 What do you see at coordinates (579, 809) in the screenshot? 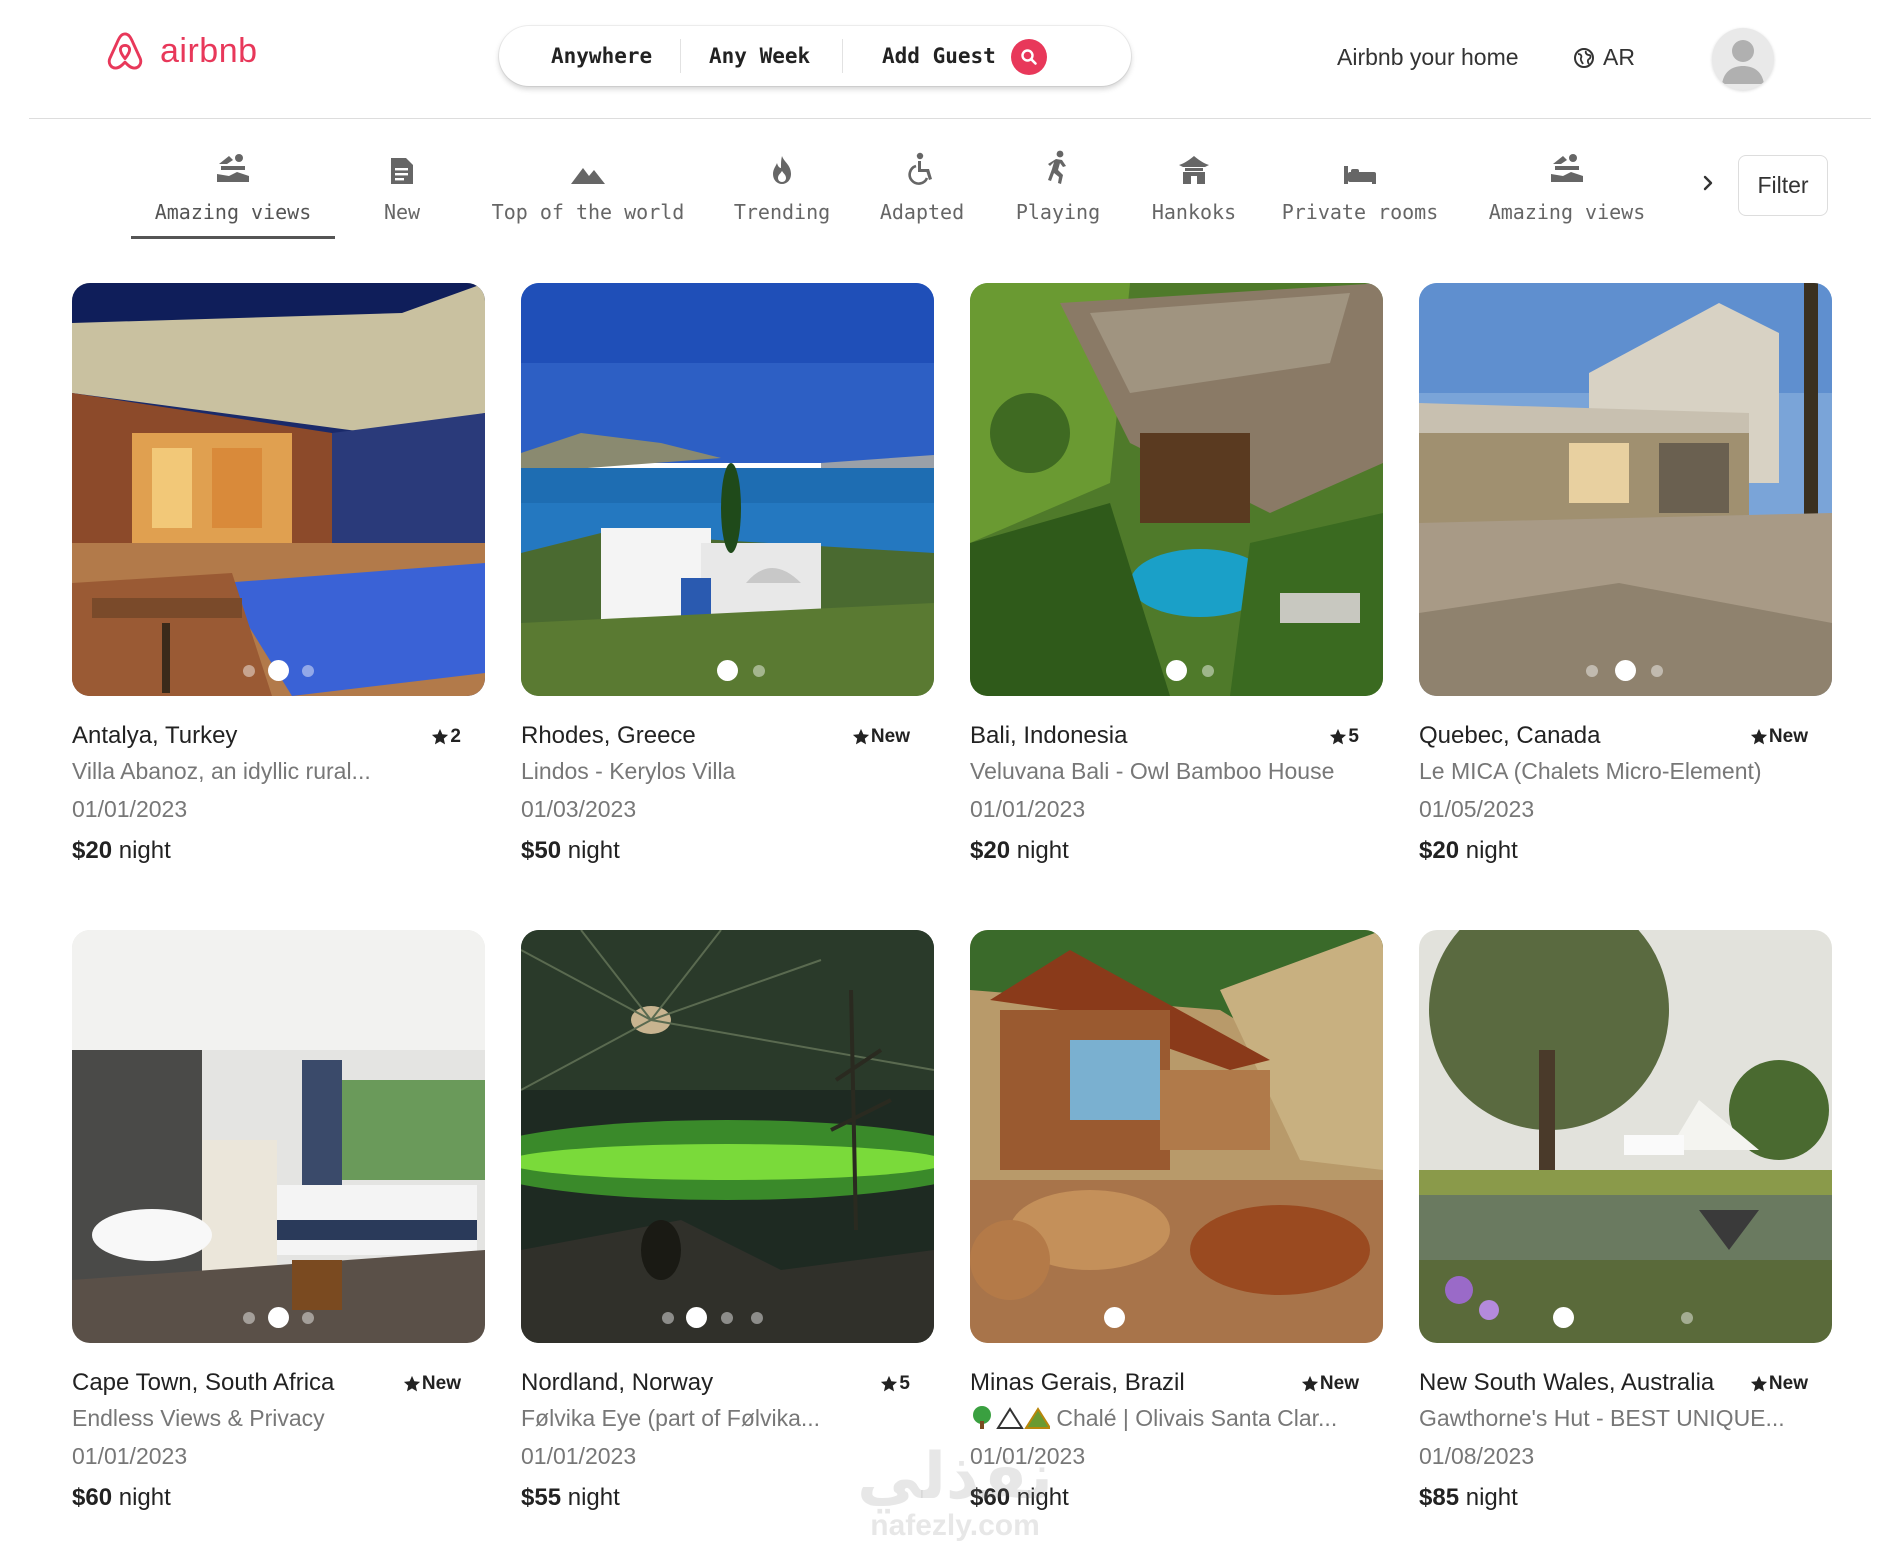
I see `listing-date: 01/03/2023` at bounding box center [579, 809].